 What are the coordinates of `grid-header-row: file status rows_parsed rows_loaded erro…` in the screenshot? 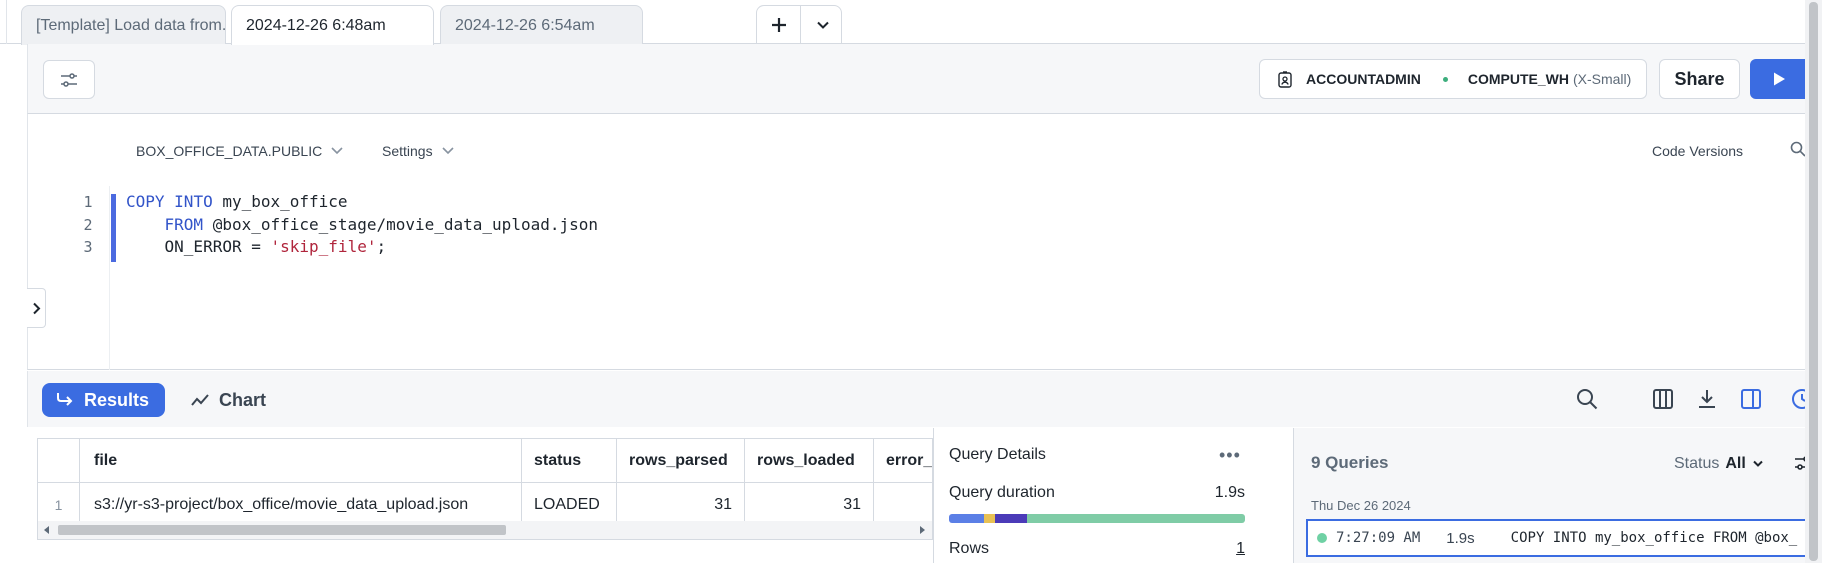 It's located at (485, 461).